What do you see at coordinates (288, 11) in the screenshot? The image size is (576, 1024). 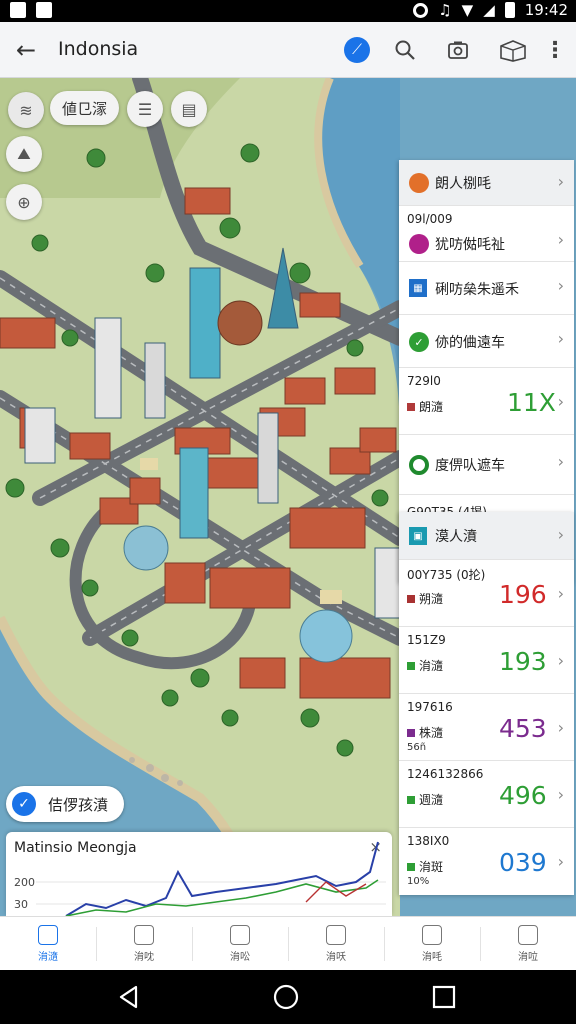 I see `status-bar: ♫ ▼ ◢ 19:42` at bounding box center [288, 11].